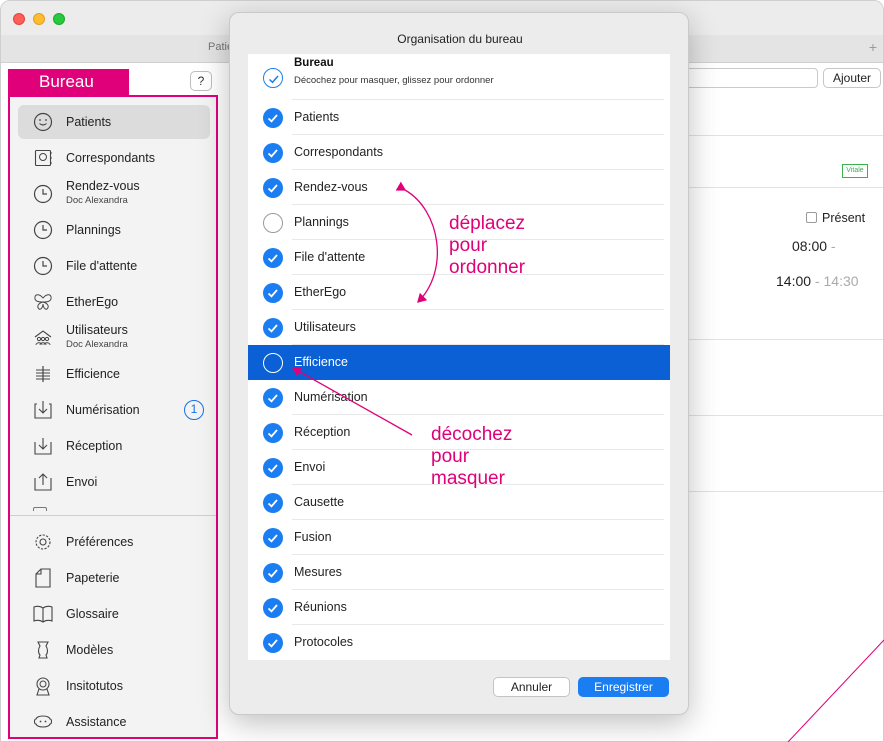 The width and height of the screenshot is (884, 742). What do you see at coordinates (43, 614) in the screenshot?
I see `book-icon` at bounding box center [43, 614].